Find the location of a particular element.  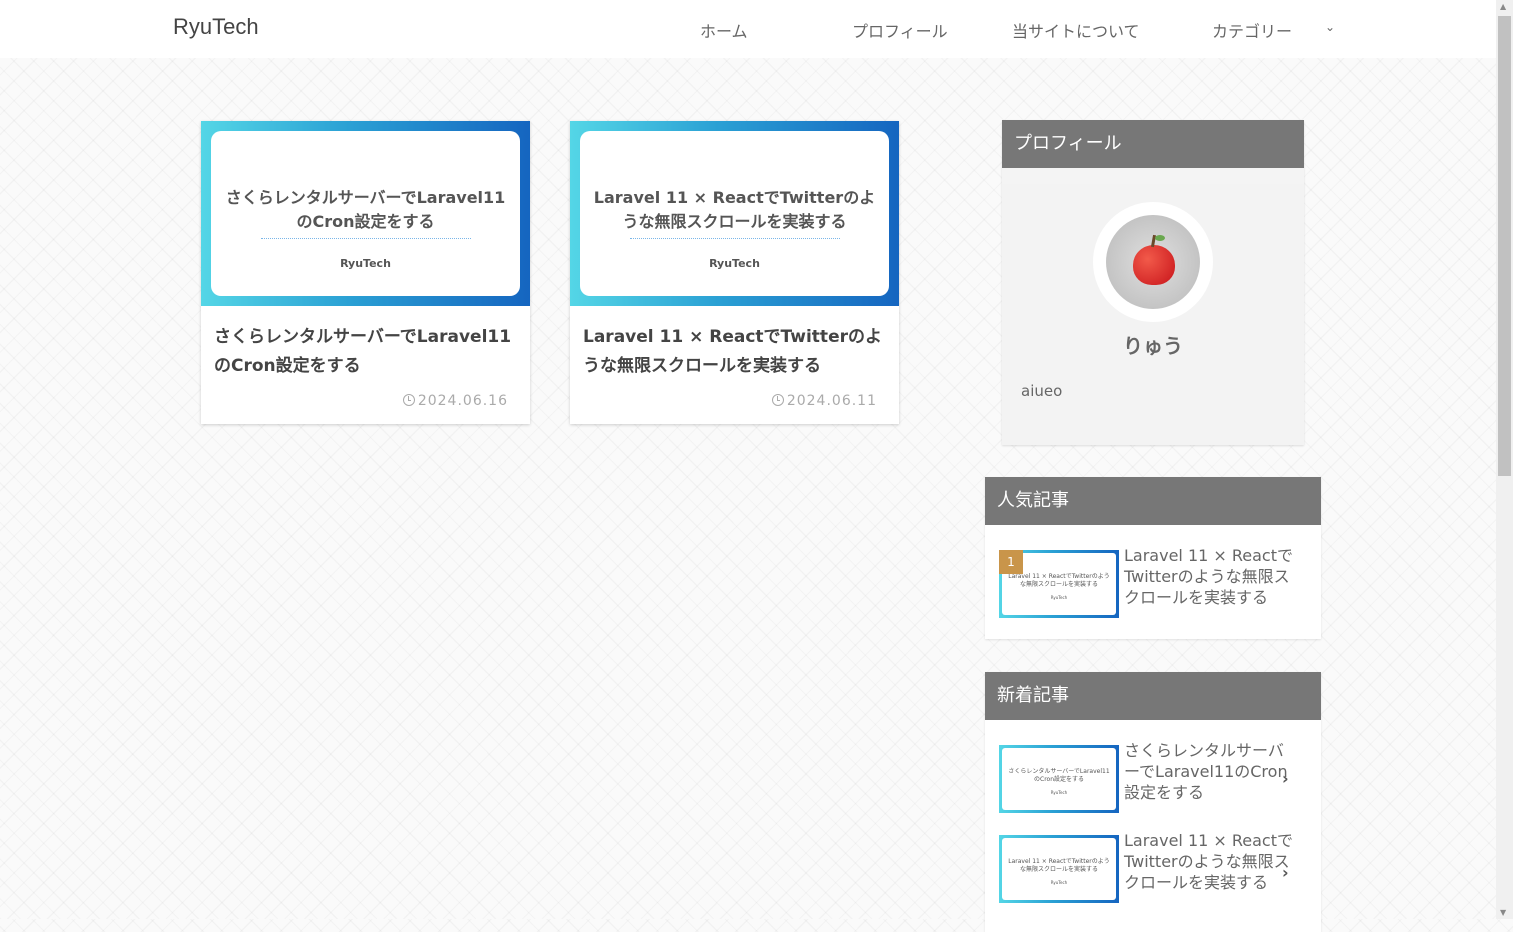

profile-widget: プロフィール りゅう aiueo is located at coordinates (1153, 282).